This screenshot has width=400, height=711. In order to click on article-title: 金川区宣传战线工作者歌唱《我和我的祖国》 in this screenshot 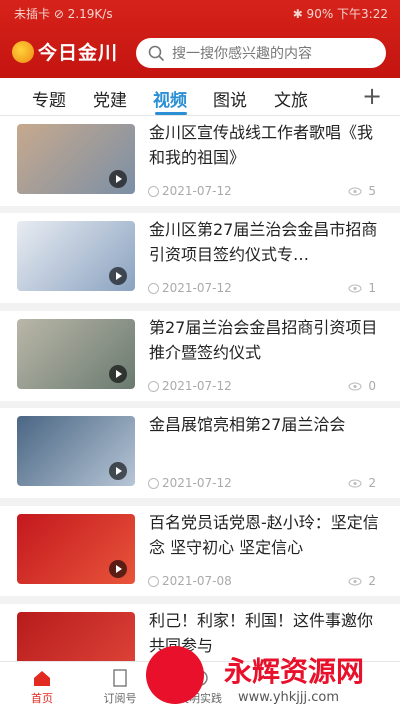, I will do `click(261, 145)`.